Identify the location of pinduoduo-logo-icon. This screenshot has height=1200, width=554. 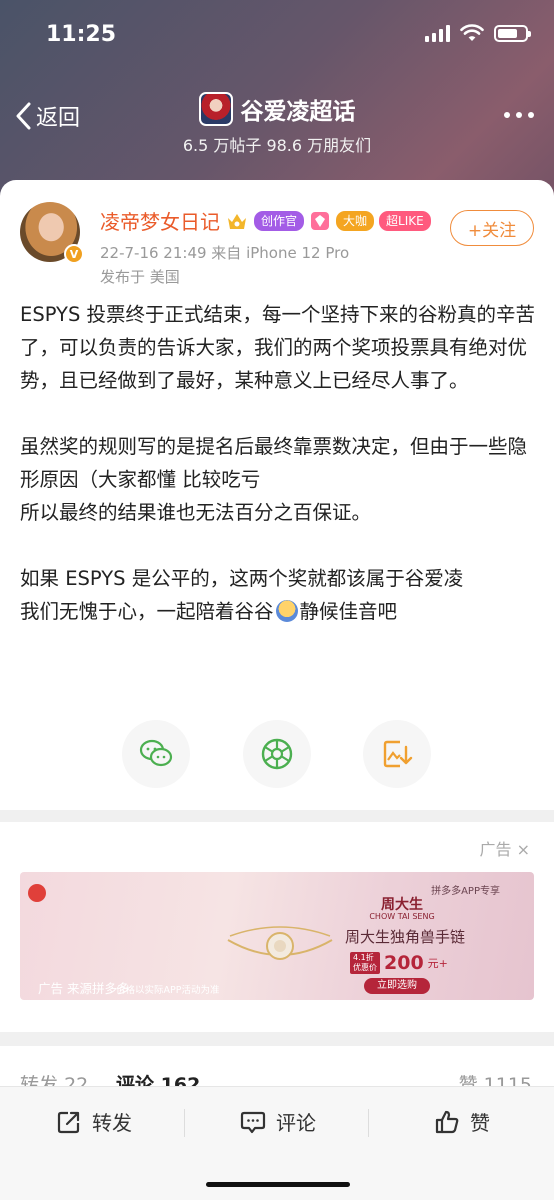
(37, 893).